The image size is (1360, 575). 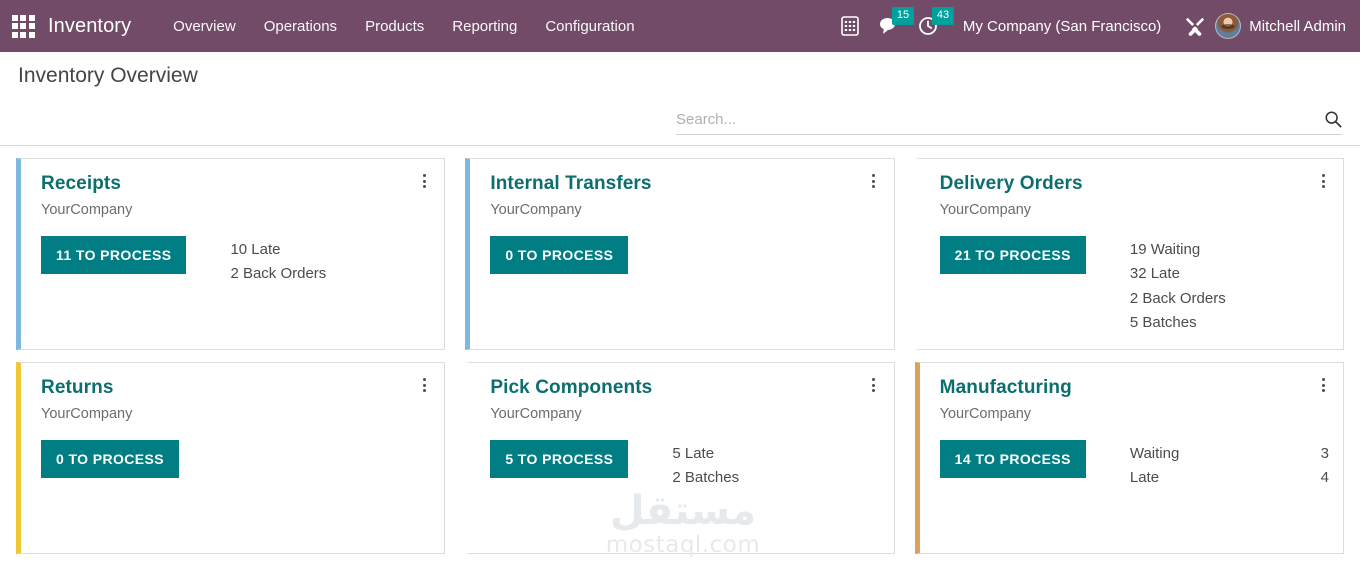 I want to click on tools-icon, so click(x=1195, y=26).